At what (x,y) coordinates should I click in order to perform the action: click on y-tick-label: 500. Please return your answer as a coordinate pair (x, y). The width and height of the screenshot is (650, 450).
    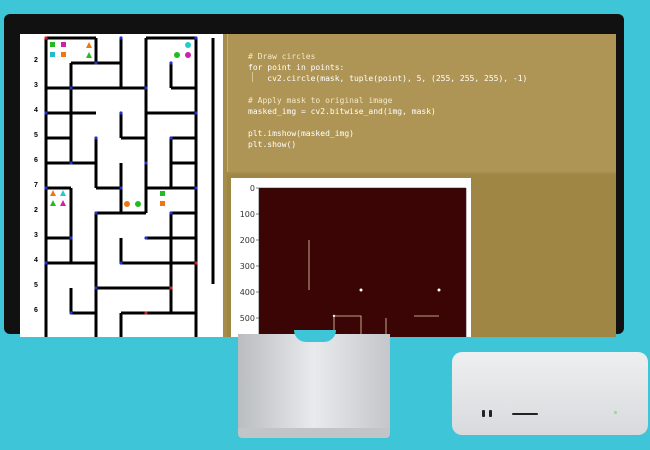
    Looking at the image, I should click on (247, 318).